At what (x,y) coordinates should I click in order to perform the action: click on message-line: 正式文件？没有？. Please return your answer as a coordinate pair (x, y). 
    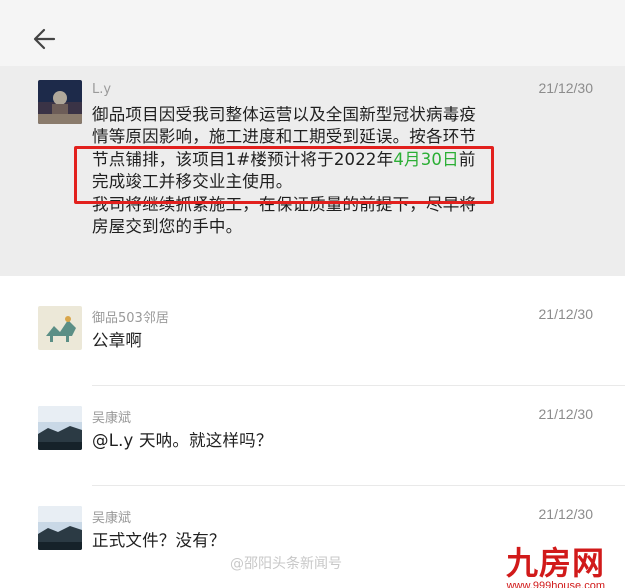
    Looking at the image, I should click on (159, 540).